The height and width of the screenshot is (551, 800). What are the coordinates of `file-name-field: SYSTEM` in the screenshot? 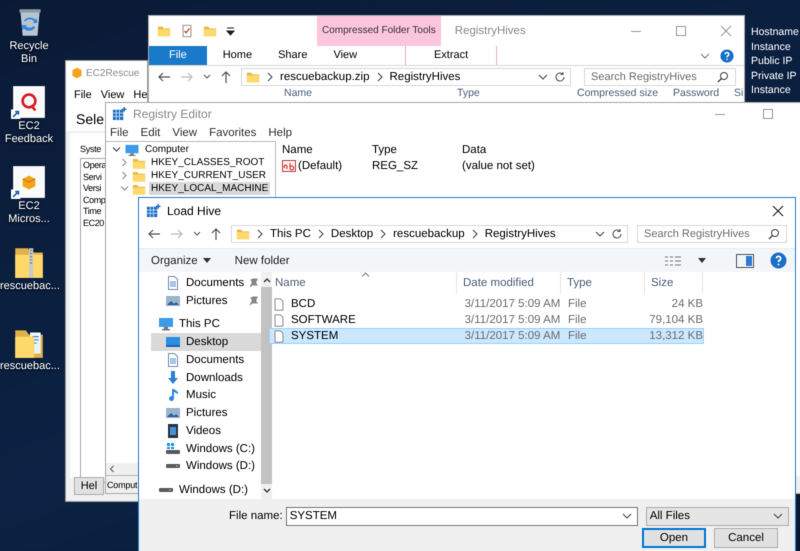 It's located at (462, 516).